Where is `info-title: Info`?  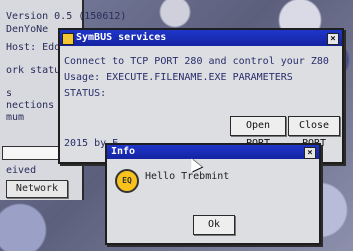
info-title: Info is located at coordinates (123, 151).